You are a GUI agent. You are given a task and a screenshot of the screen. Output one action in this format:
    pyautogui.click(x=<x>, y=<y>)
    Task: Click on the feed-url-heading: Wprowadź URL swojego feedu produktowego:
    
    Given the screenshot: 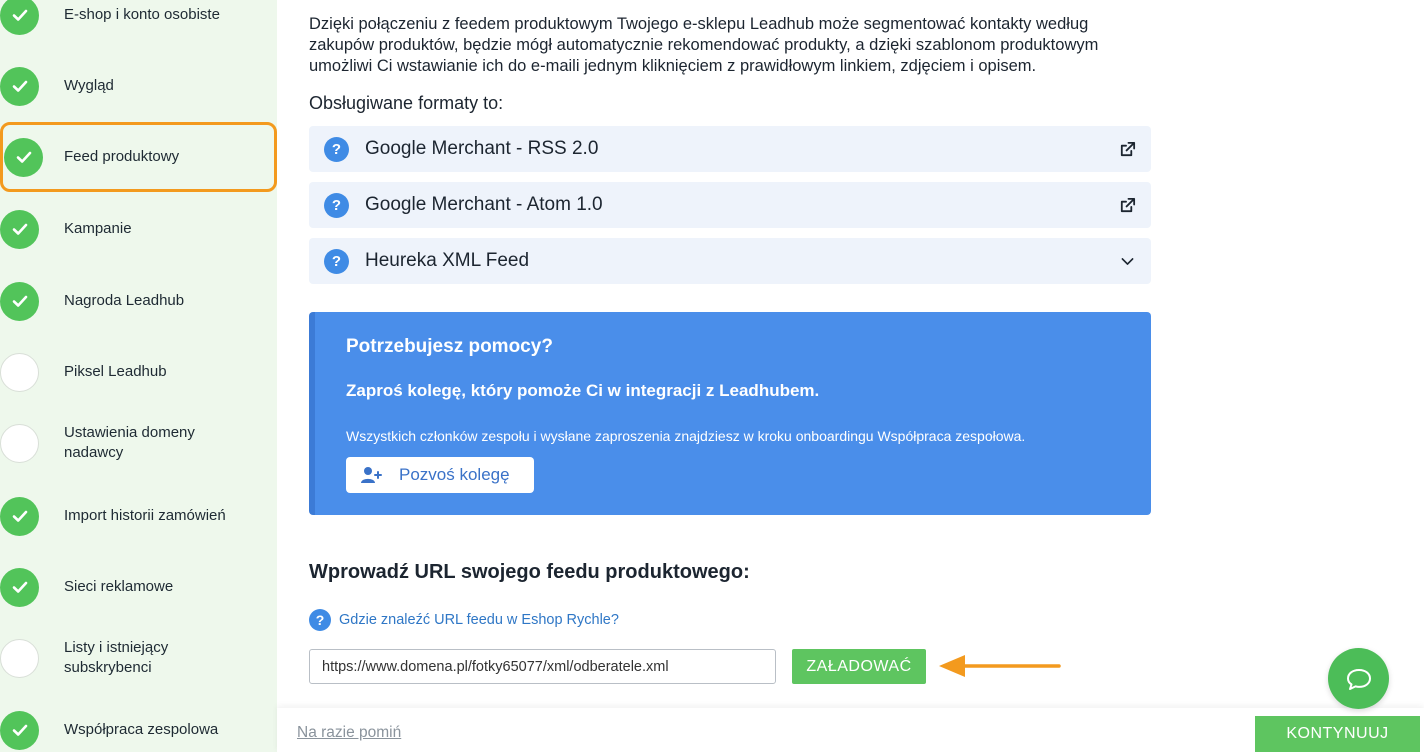 What is the action you would take?
    pyautogui.click(x=529, y=572)
    